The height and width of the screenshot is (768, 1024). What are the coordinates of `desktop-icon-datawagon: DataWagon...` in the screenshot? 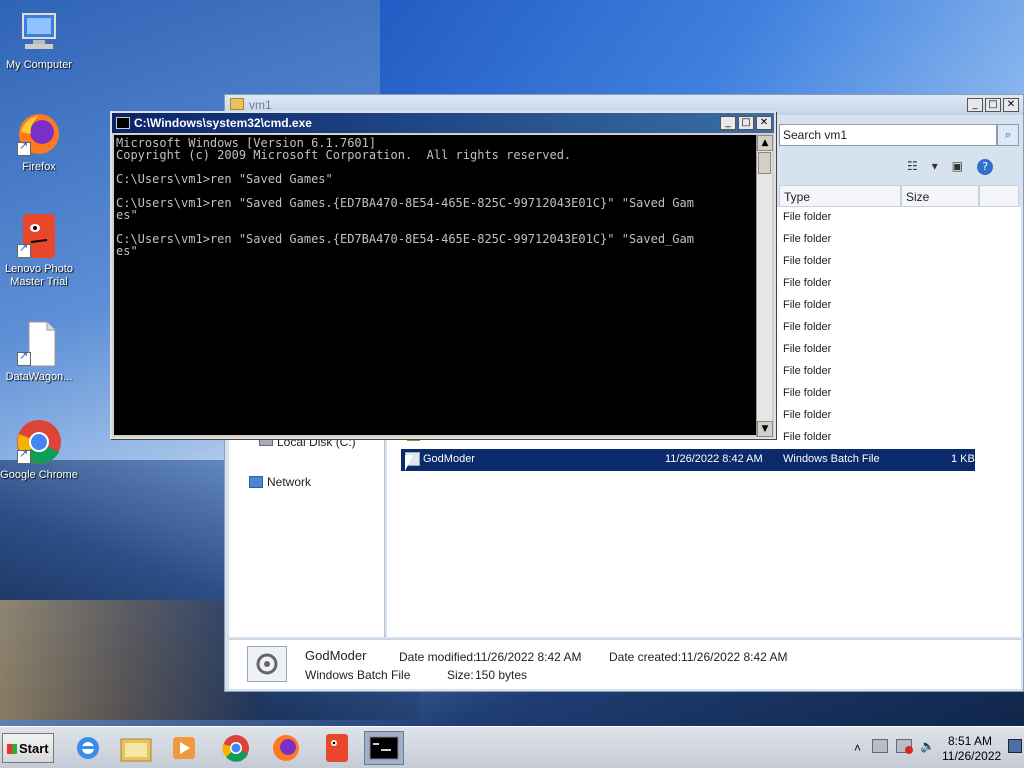 It's located at (39, 352).